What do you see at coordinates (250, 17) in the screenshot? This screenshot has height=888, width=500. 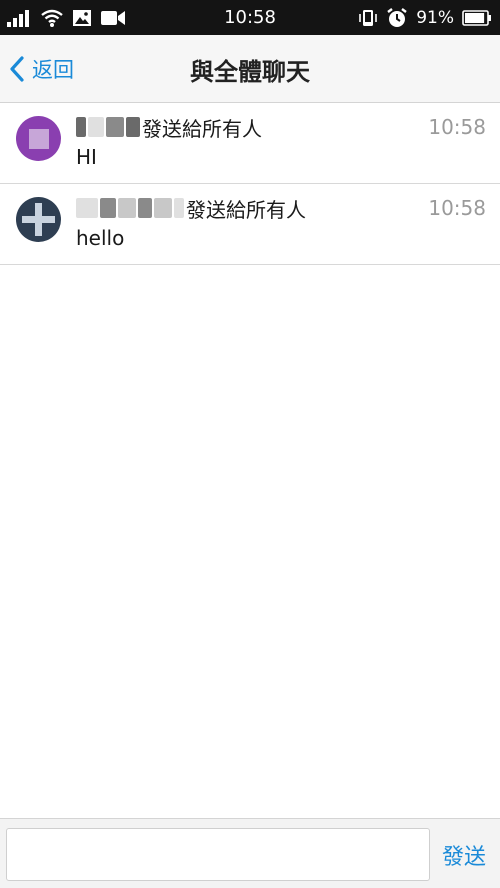 I see `status-bar: 10:58 91%` at bounding box center [250, 17].